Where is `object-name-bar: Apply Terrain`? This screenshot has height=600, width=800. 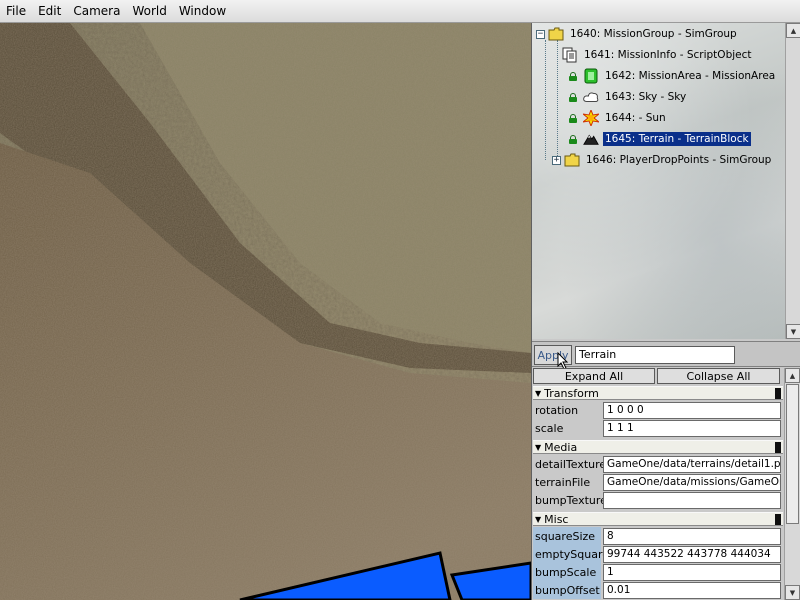
object-name-bar: Apply Terrain is located at coordinates (666, 355).